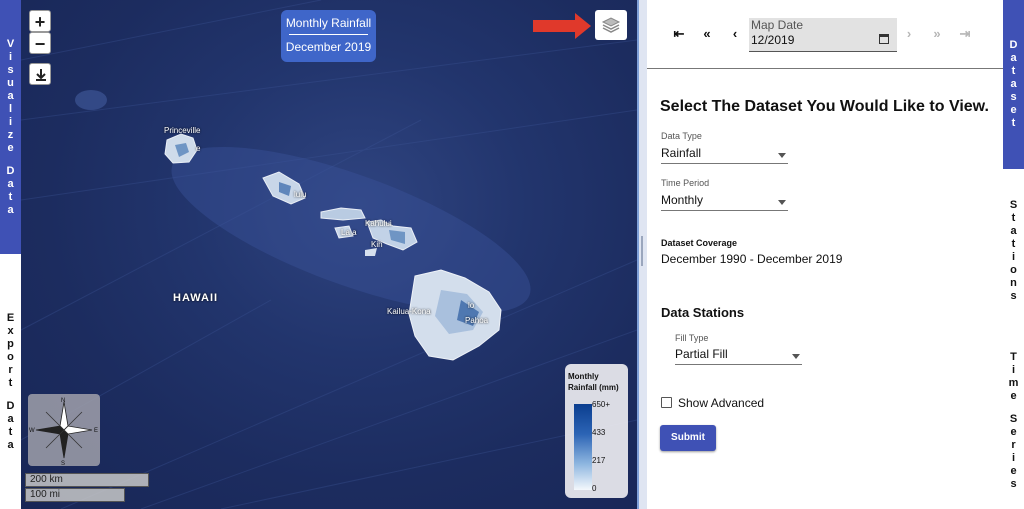 This screenshot has height=509, width=1024. I want to click on download-button, so click(40, 74).